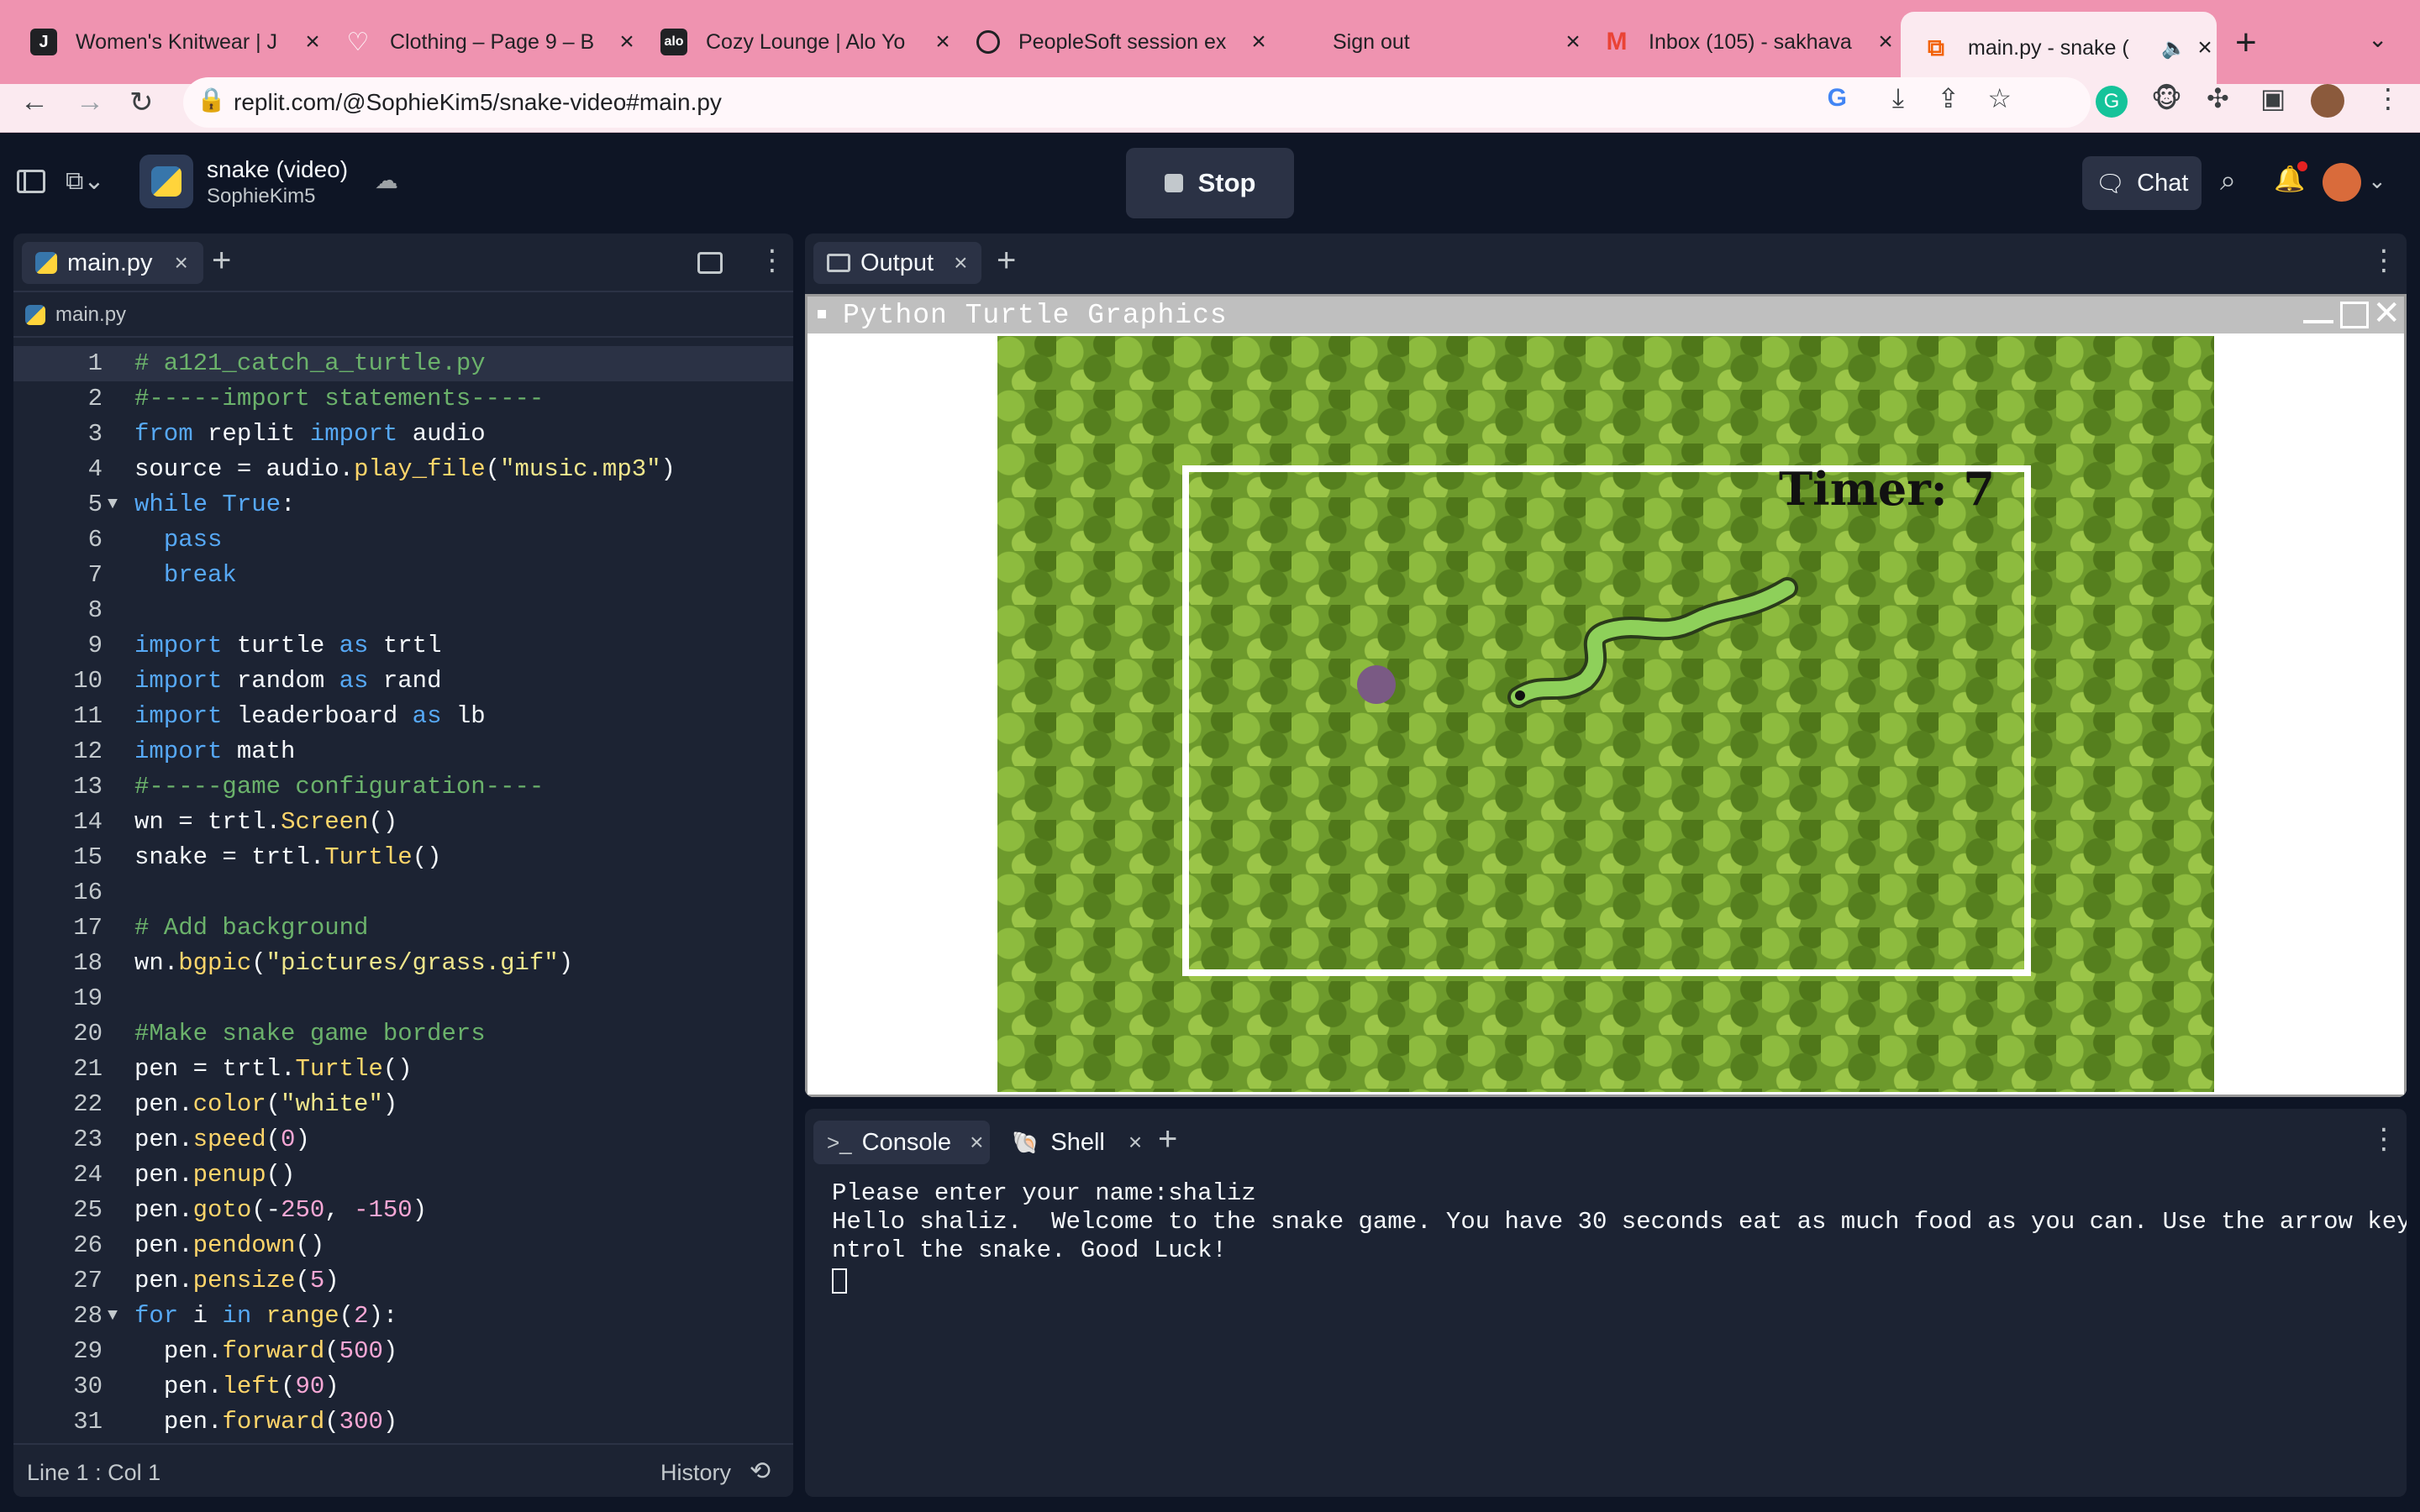 Image resolution: width=2420 pixels, height=1512 pixels. Describe the element at coordinates (2059, 48) in the screenshot. I see `browser-tab-active: ⧉ main.py - snake ( 🔈 ×` at that location.